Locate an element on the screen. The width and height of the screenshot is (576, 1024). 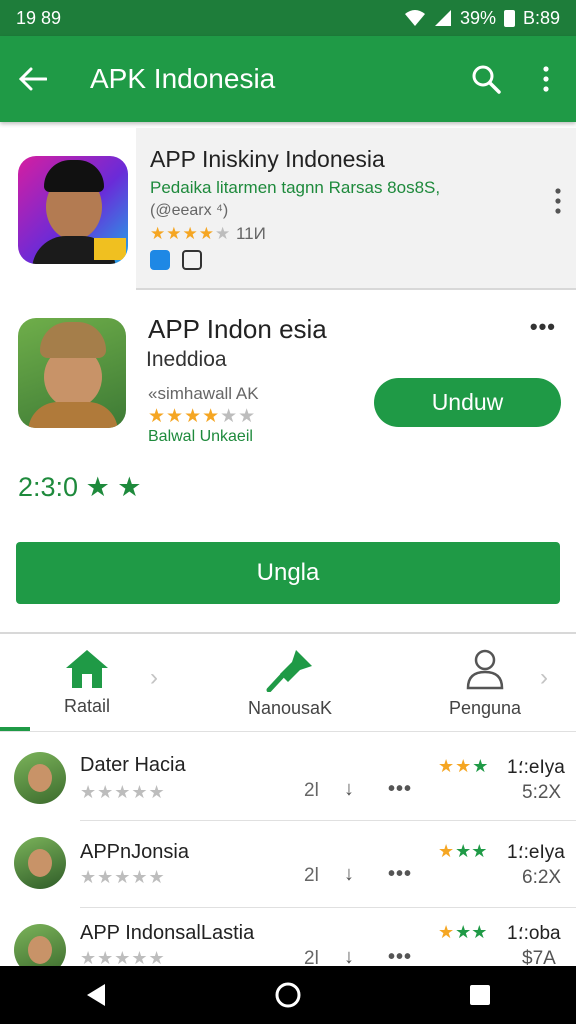
nav-back-icon is located at coordinates (96, 995).